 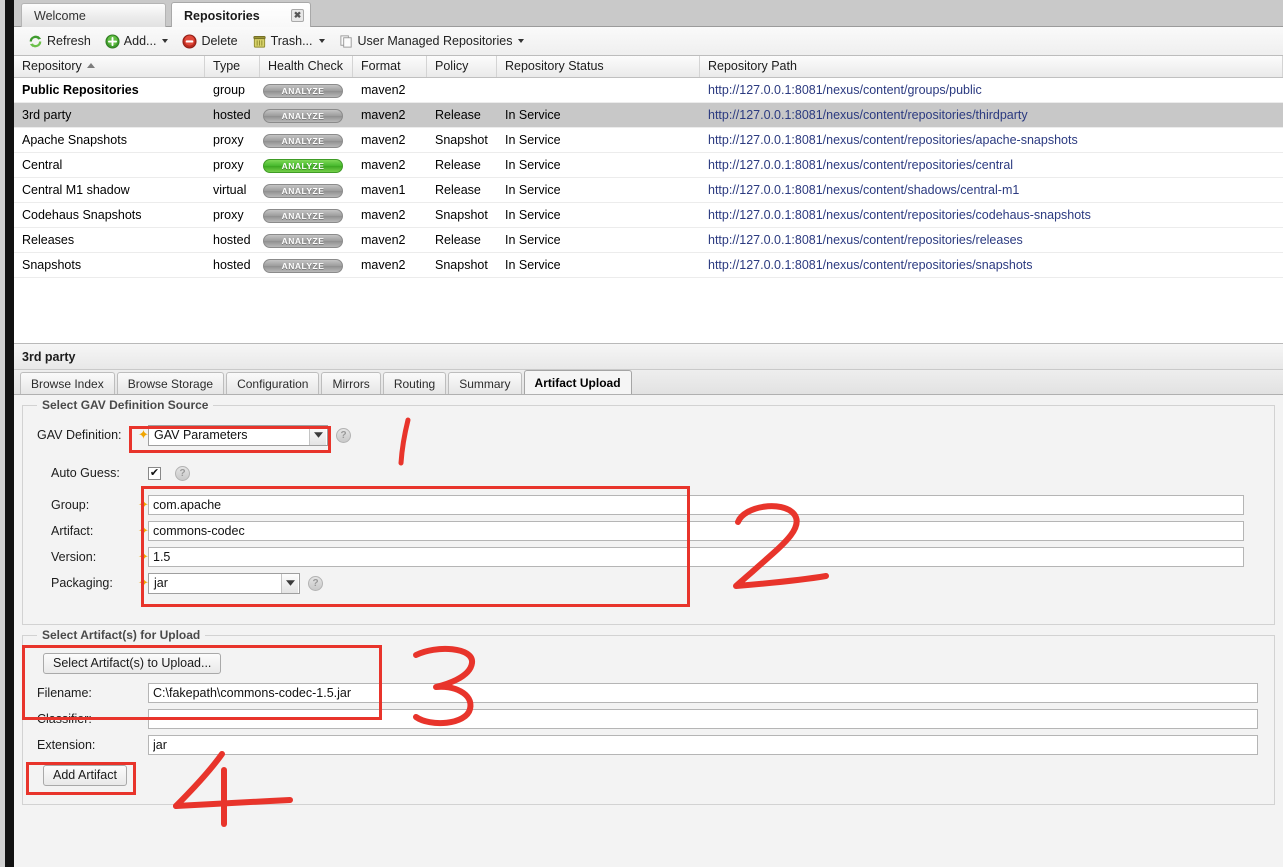 I want to click on tab-label: Browse Index, so click(x=67, y=383).